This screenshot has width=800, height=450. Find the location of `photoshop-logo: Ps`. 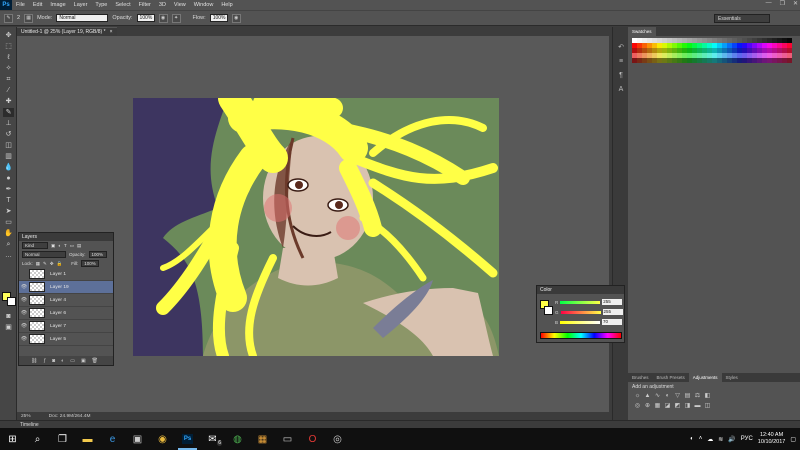

photoshop-logo: Ps is located at coordinates (6, 5).